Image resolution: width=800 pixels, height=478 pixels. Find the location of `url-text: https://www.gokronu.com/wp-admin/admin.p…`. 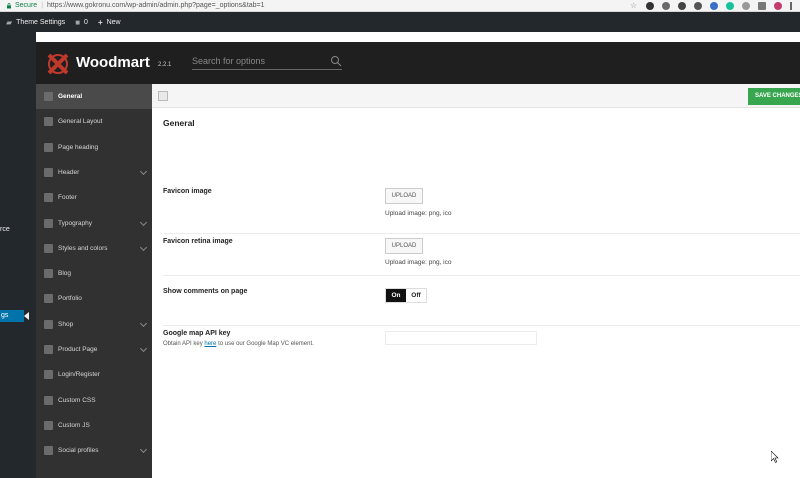

url-text: https://www.gokronu.com/wp-admin/admin.p… is located at coordinates (156, 5).